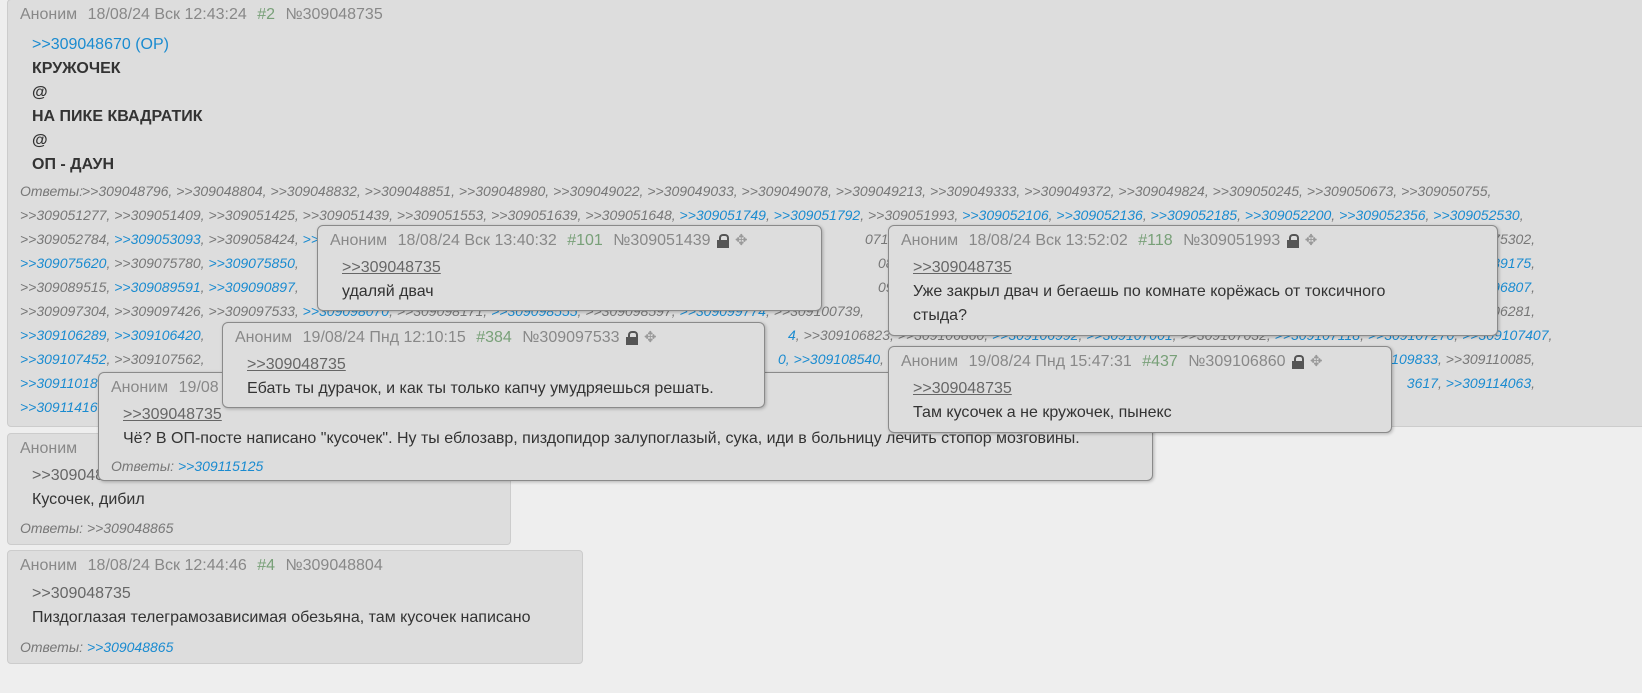 The image size is (1642, 693). Describe the element at coordinates (412, 191) in the screenshot. I see `reply-link-text: >>309048851,` at that location.